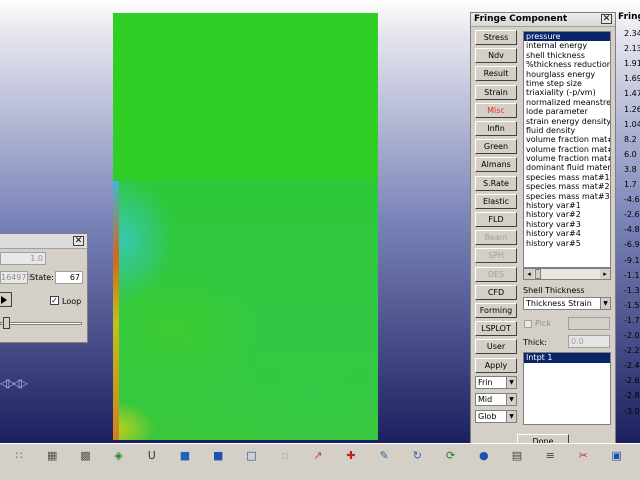  Describe the element at coordinates (185, 462) in the screenshot. I see `cube-shaded-tool-icon: ■` at that location.